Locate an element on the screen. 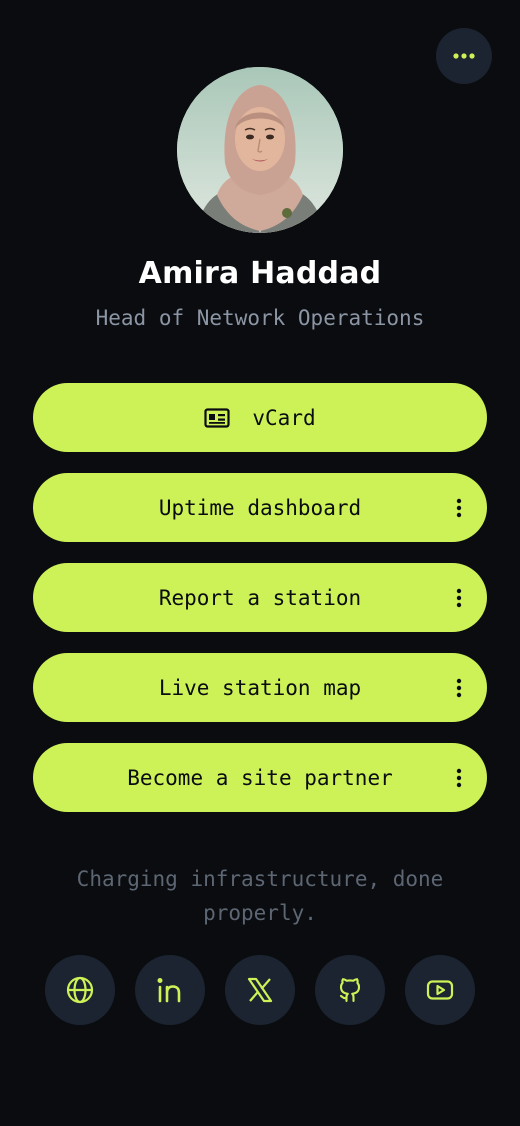 The image size is (520, 1126). x-icon is located at coordinates (260, 990).